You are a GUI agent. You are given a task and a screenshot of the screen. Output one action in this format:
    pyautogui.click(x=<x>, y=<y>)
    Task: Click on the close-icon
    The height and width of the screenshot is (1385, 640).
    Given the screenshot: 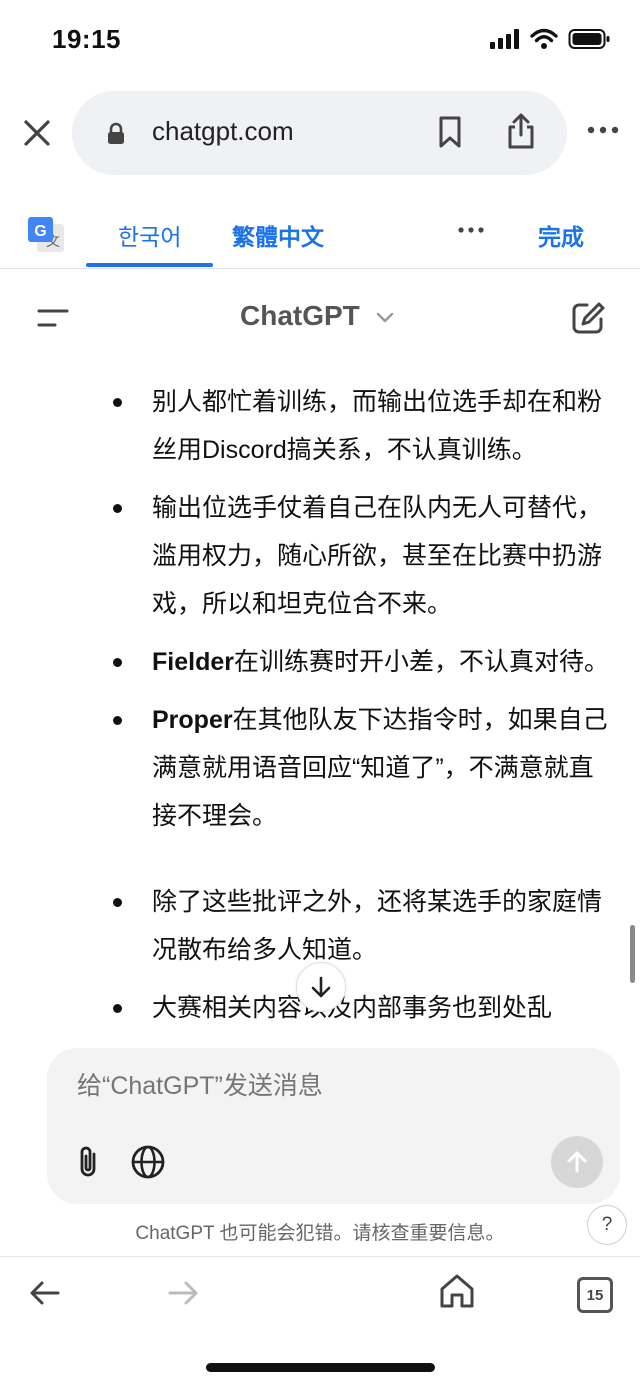 What is the action you would take?
    pyautogui.click(x=37, y=133)
    